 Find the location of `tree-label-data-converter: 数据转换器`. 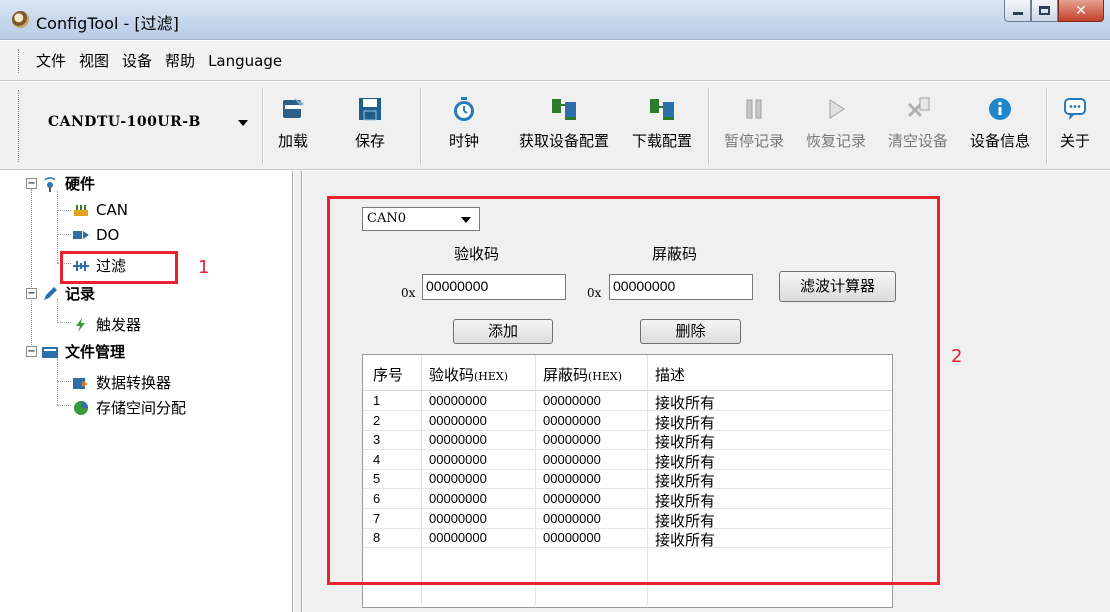

tree-label-data-converter: 数据转换器 is located at coordinates (134, 383).